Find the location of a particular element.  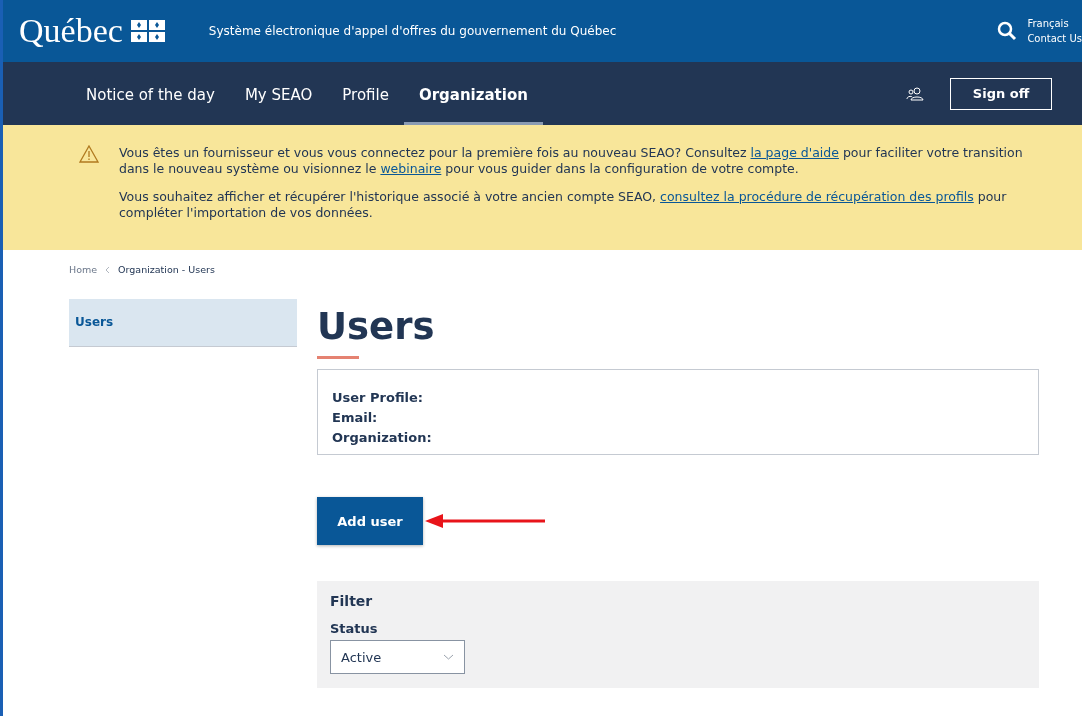

add-user-button: Add user is located at coordinates (370, 521).